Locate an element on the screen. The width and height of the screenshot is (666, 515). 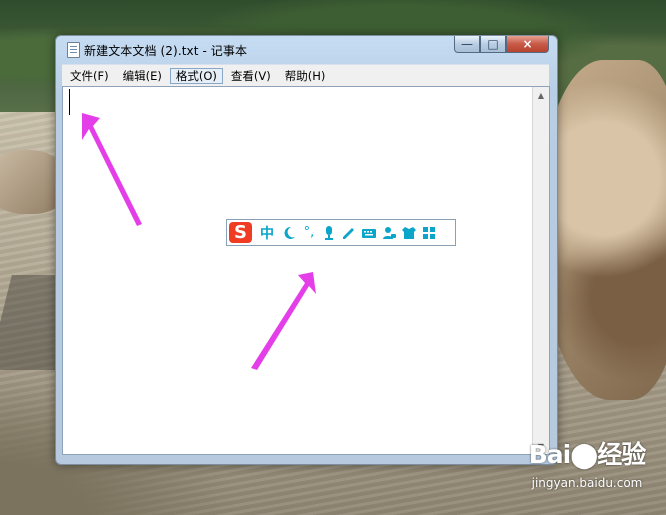
close-icon: × is located at coordinates (527, 44).